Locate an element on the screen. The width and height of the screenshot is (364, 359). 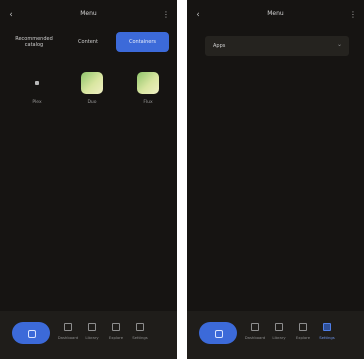
app-tile: Plex is located at coordinates (37, 91).